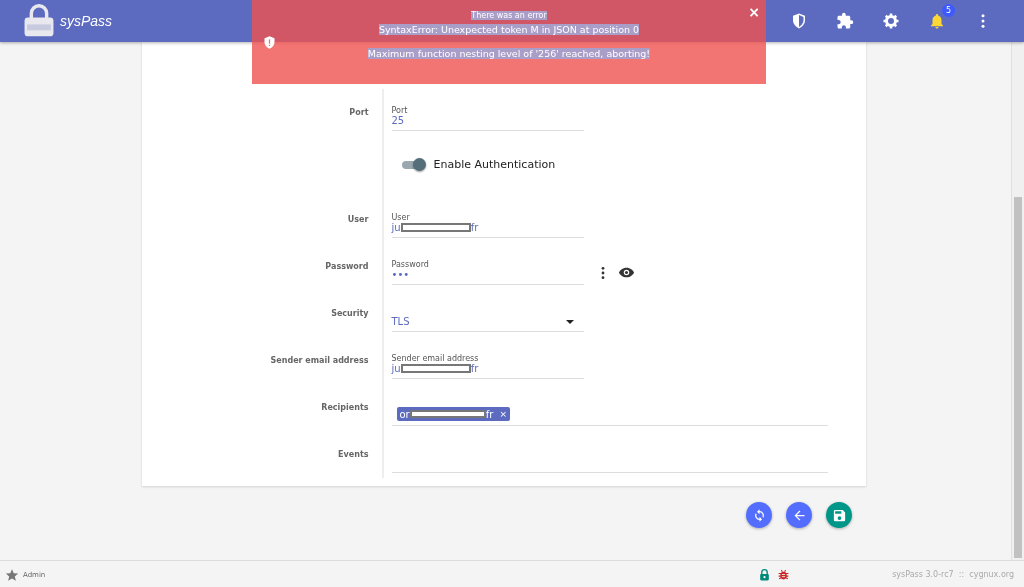 The width and height of the screenshot is (1024, 587). What do you see at coordinates (453, 414) in the screenshot?
I see `recipient-chip: or fr ×` at bounding box center [453, 414].